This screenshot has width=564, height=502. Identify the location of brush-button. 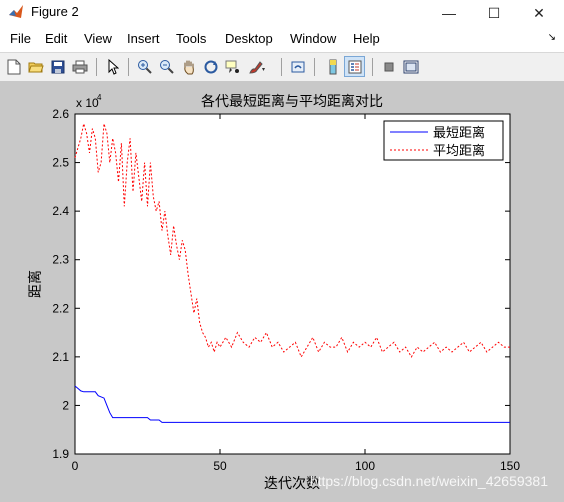
(256, 66).